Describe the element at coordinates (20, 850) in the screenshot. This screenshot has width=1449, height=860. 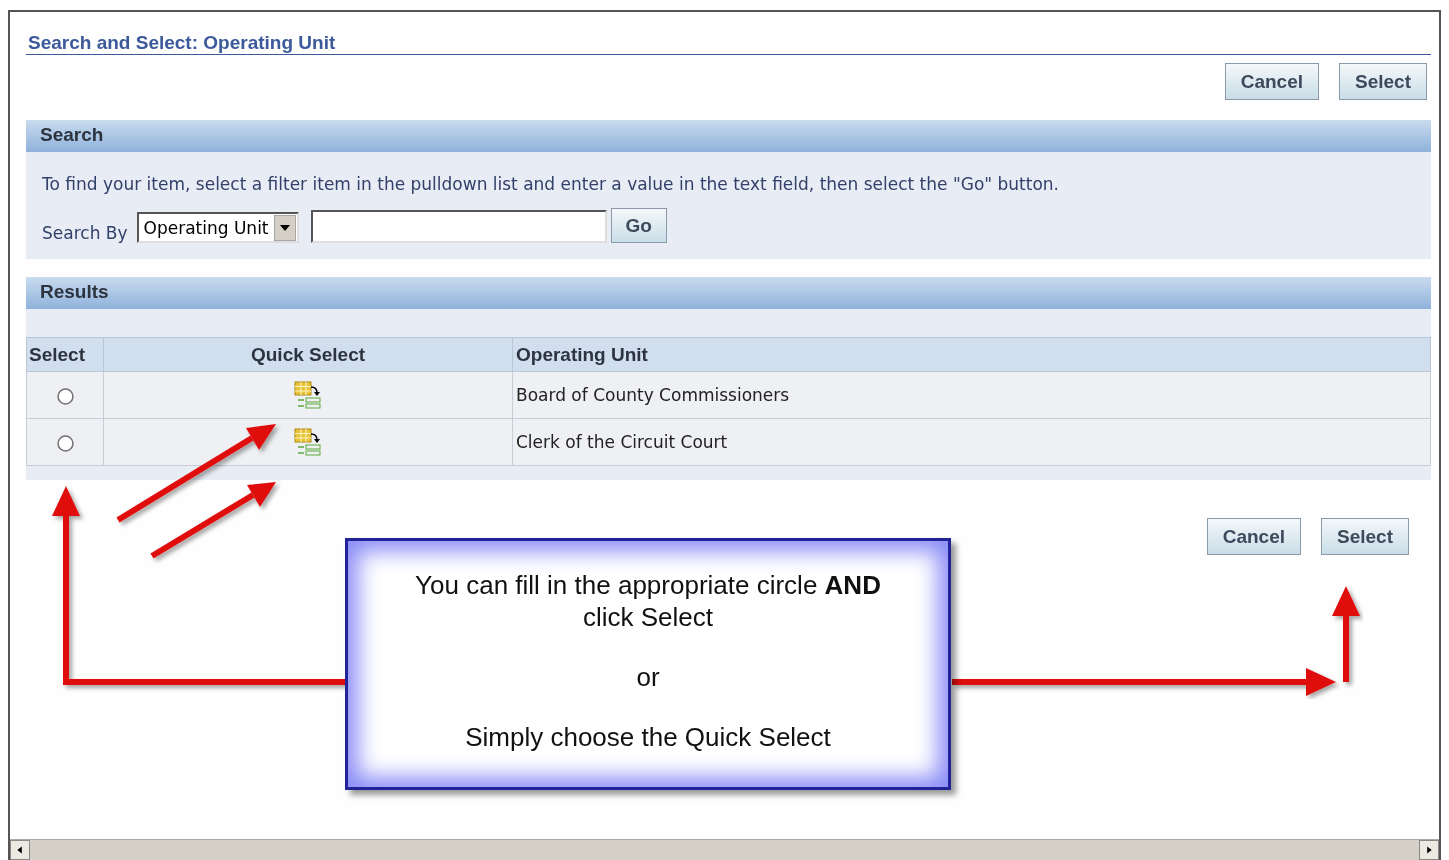
I see `scroll-left-icon` at that location.